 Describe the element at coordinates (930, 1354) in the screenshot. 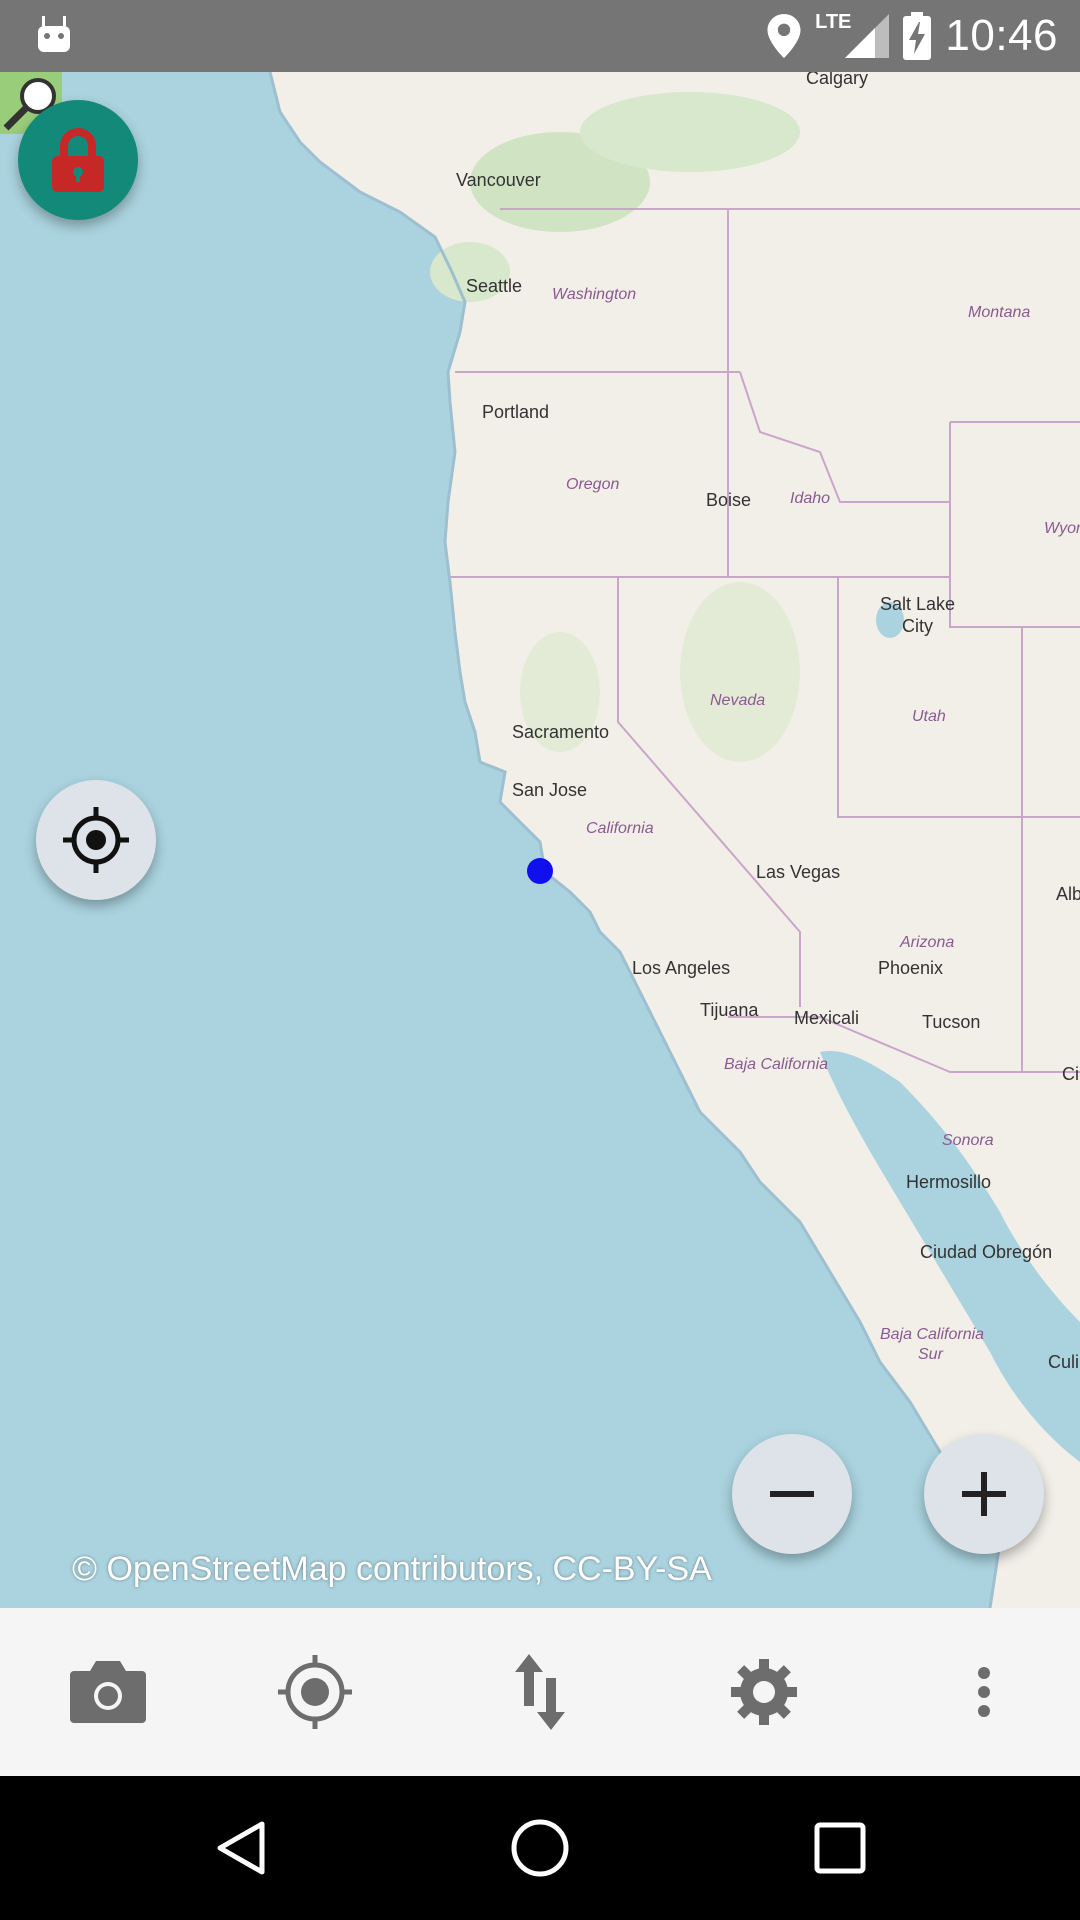

I see `region-label: Sur` at that location.